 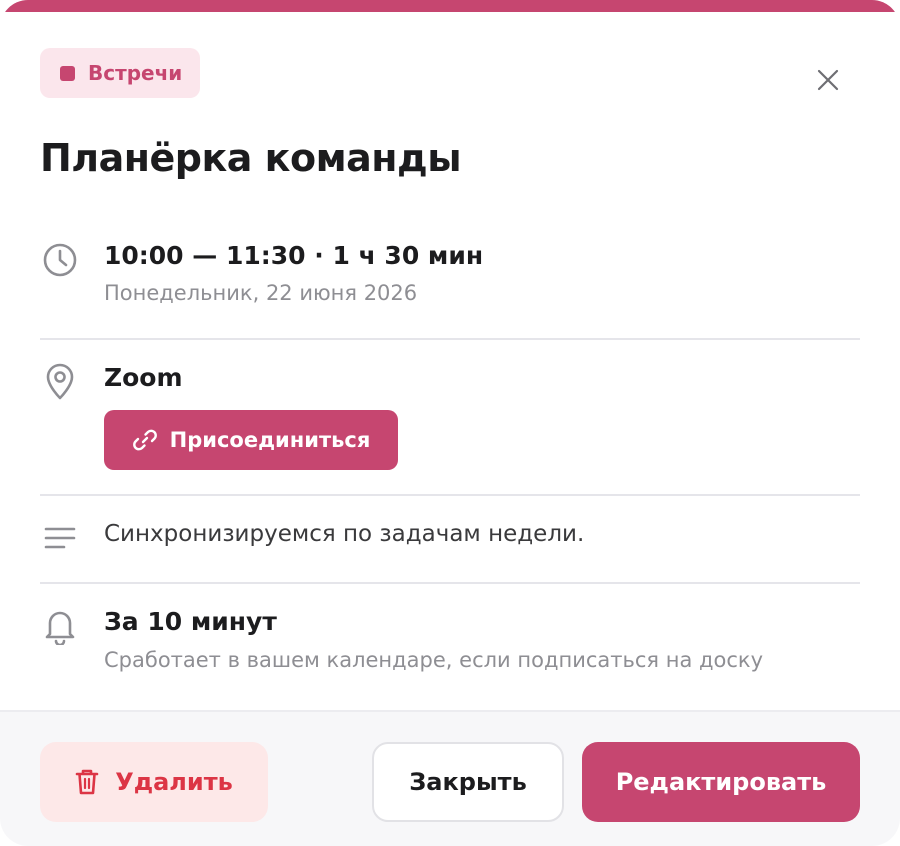 I want to click on delete-button: Удалить, so click(x=154, y=782).